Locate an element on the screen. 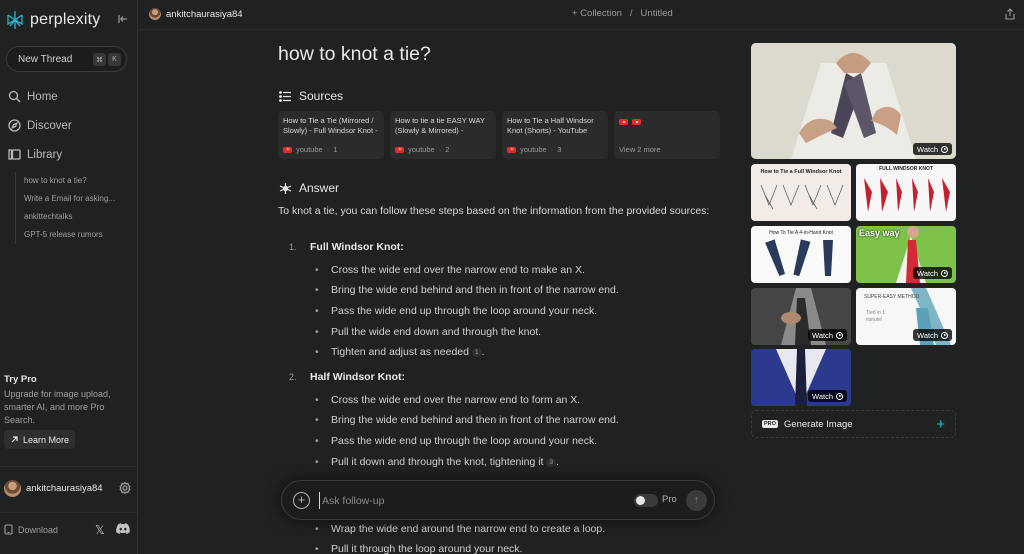 This screenshot has height=554, width=1024. source-meta: youtube · 3 is located at coordinates (534, 149).